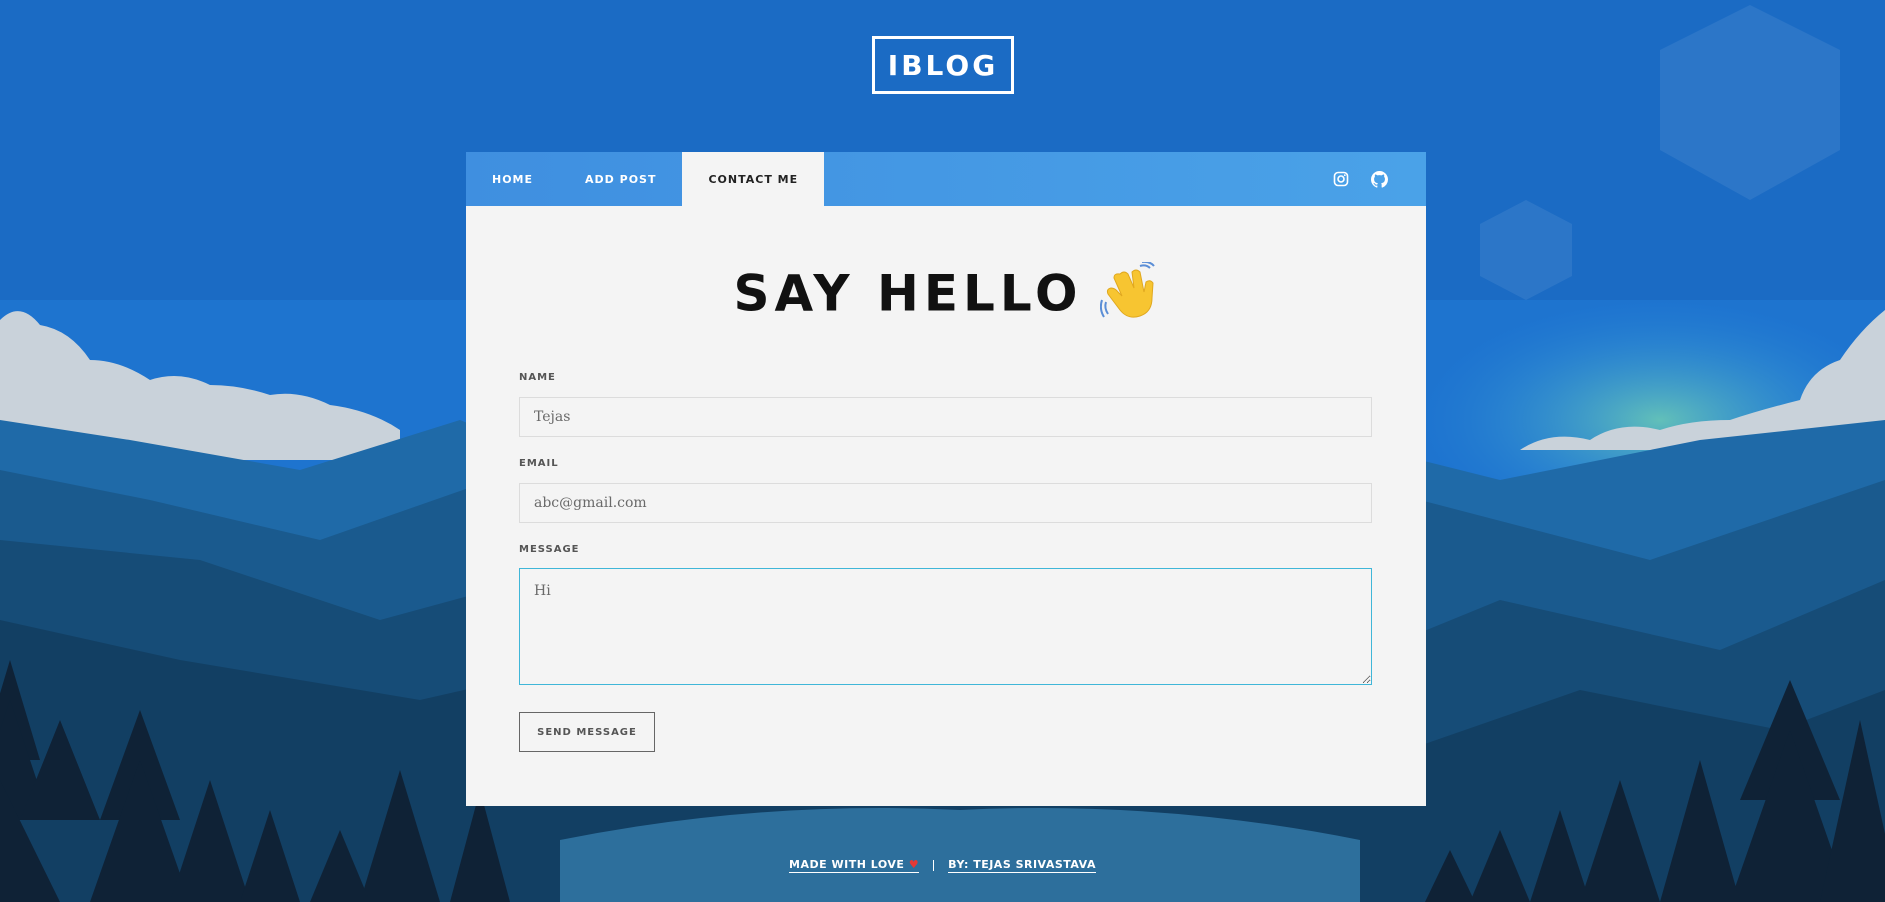 The image size is (1885, 902). I want to click on email-field, so click(945, 503).